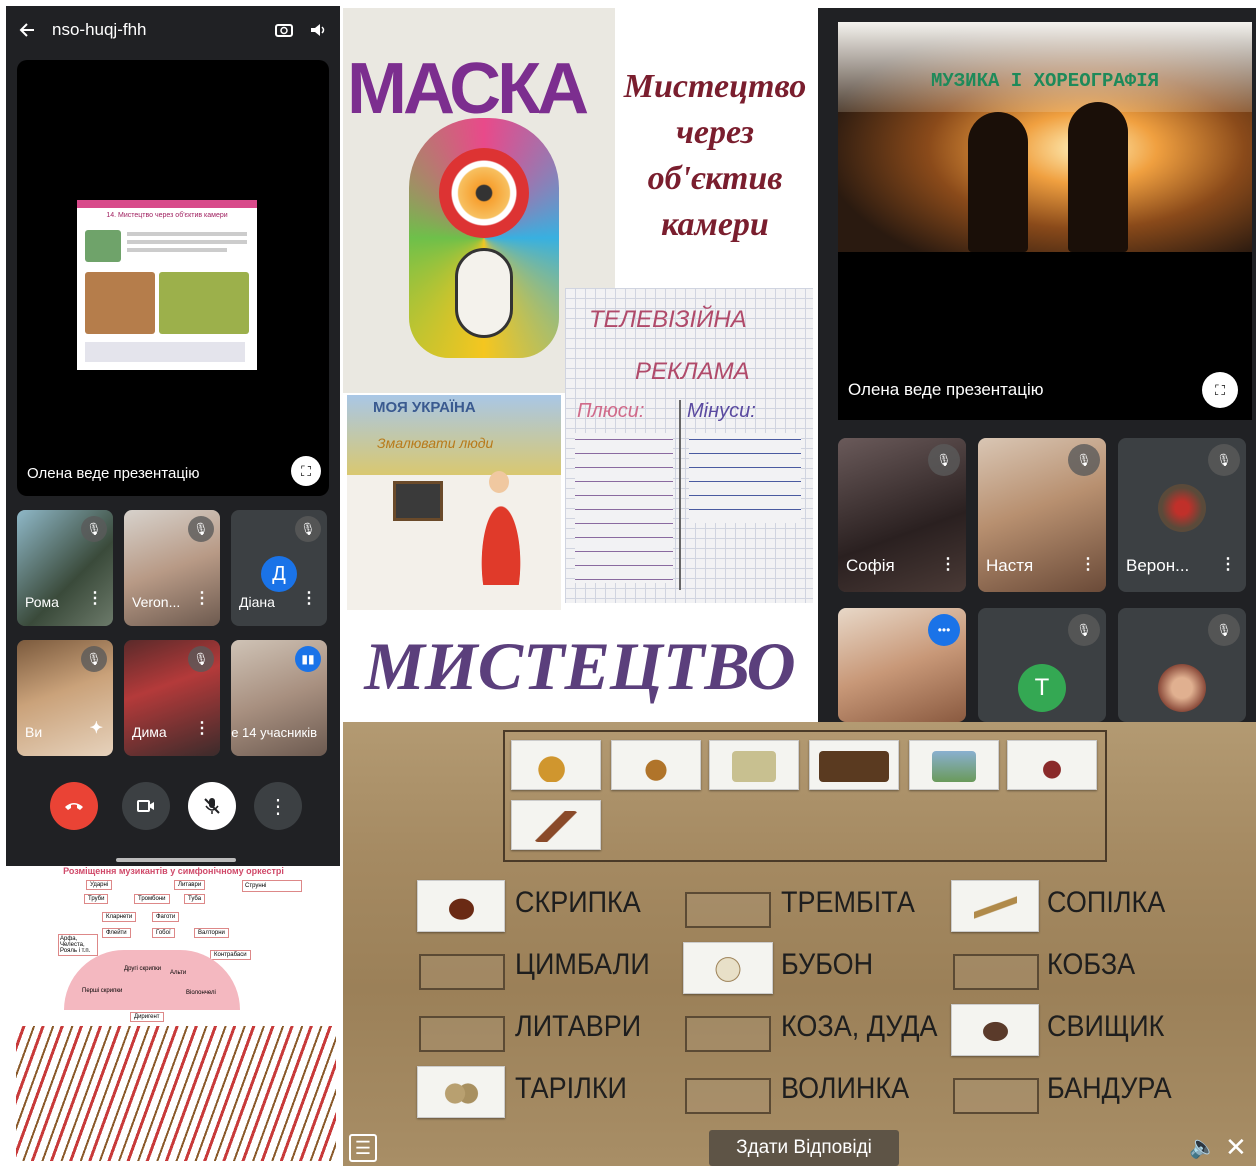 The width and height of the screenshot is (1256, 1166). What do you see at coordinates (172, 698) in the screenshot?
I see `participant-tile: 🎙 Дима ⋮` at bounding box center [172, 698].